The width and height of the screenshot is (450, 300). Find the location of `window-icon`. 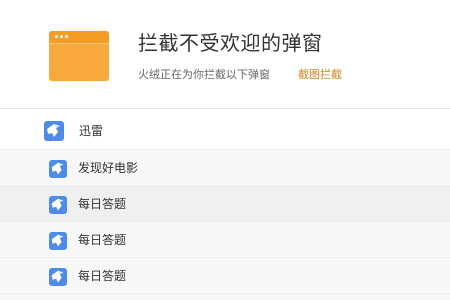

window-icon is located at coordinates (79, 56).